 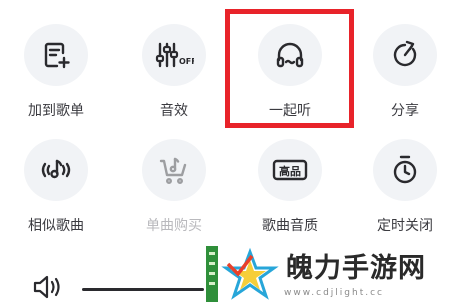 What do you see at coordinates (186, 61) in the screenshot?
I see `sound-effect-badge: OFF` at bounding box center [186, 61].